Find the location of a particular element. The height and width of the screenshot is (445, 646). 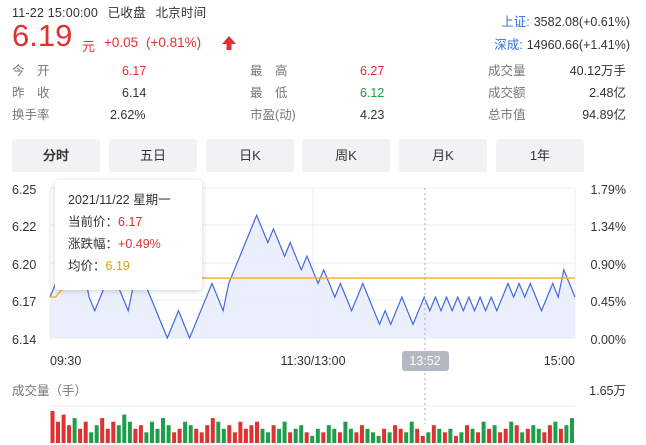

index-shanghai: 上证: 3582.08(+0.61%) is located at coordinates (565, 20).